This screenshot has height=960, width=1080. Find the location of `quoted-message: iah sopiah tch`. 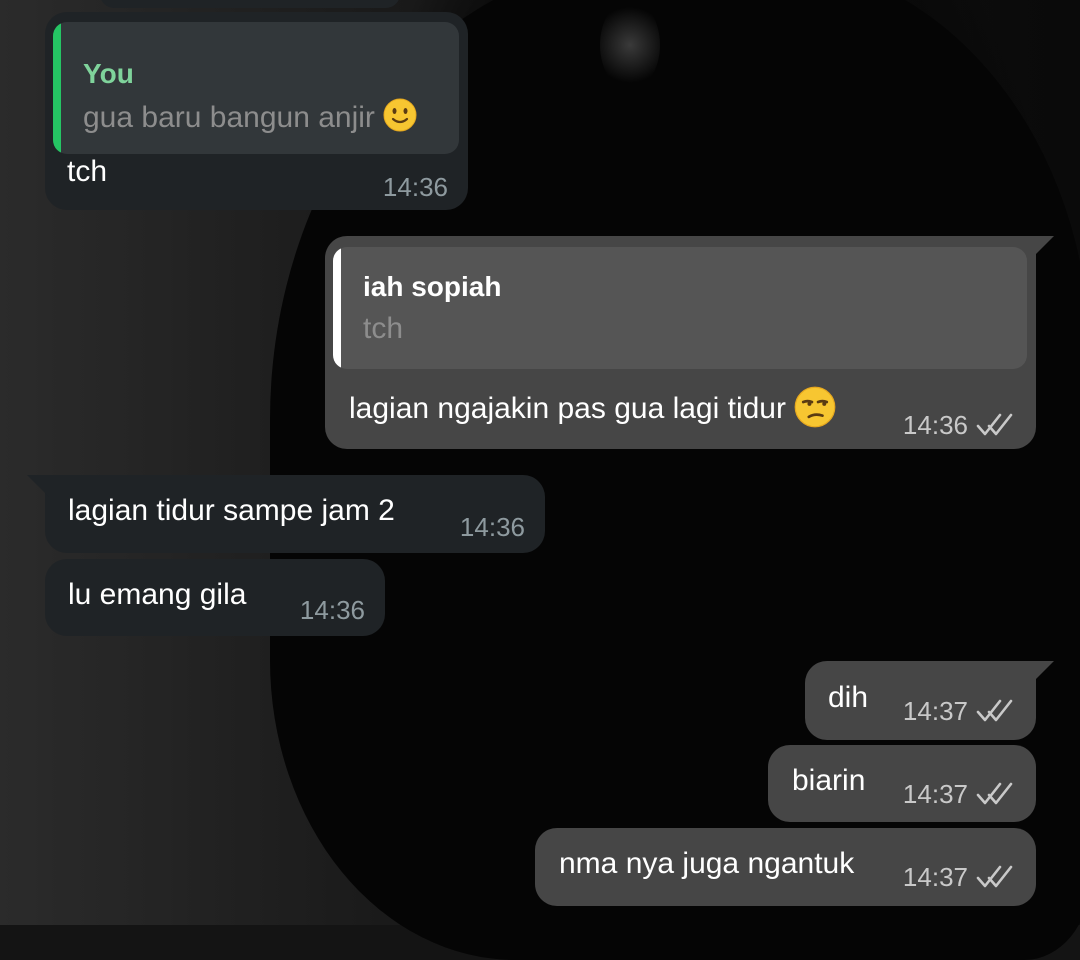

quoted-message: iah sopiah tch is located at coordinates (680, 308).